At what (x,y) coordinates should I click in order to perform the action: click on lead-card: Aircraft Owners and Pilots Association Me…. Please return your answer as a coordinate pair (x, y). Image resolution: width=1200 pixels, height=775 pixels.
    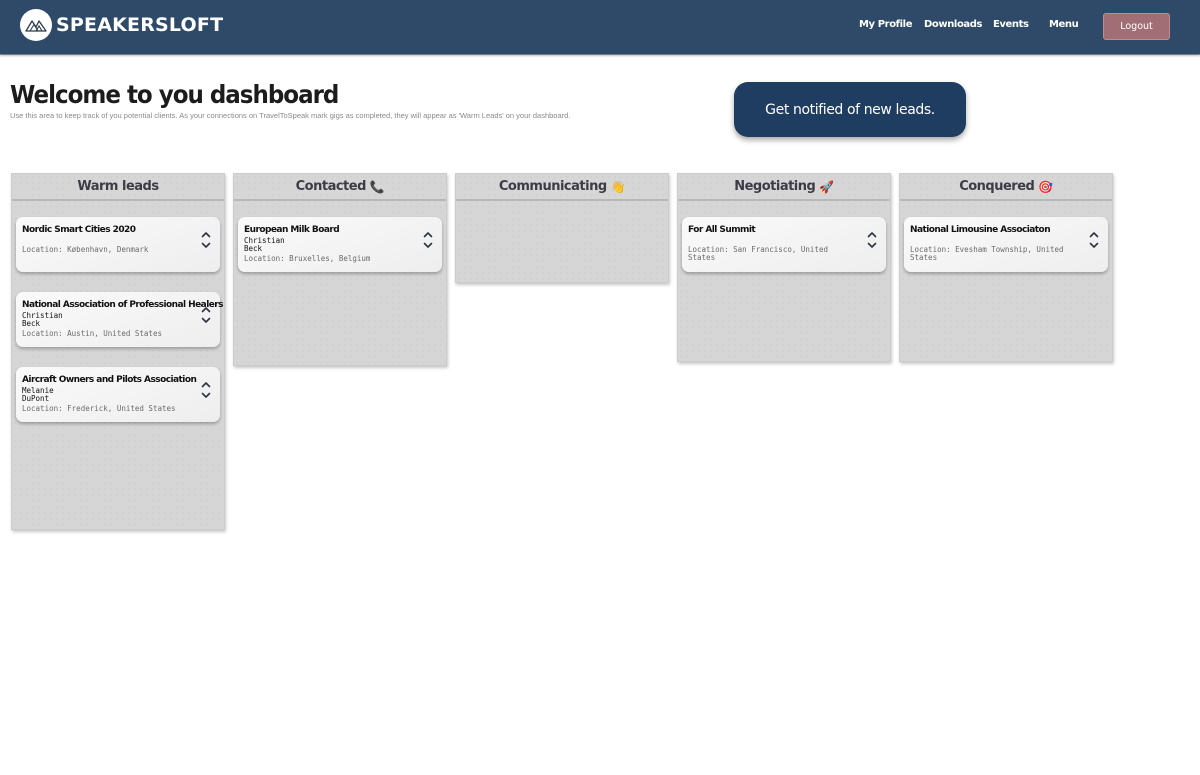
    Looking at the image, I should click on (118, 394).